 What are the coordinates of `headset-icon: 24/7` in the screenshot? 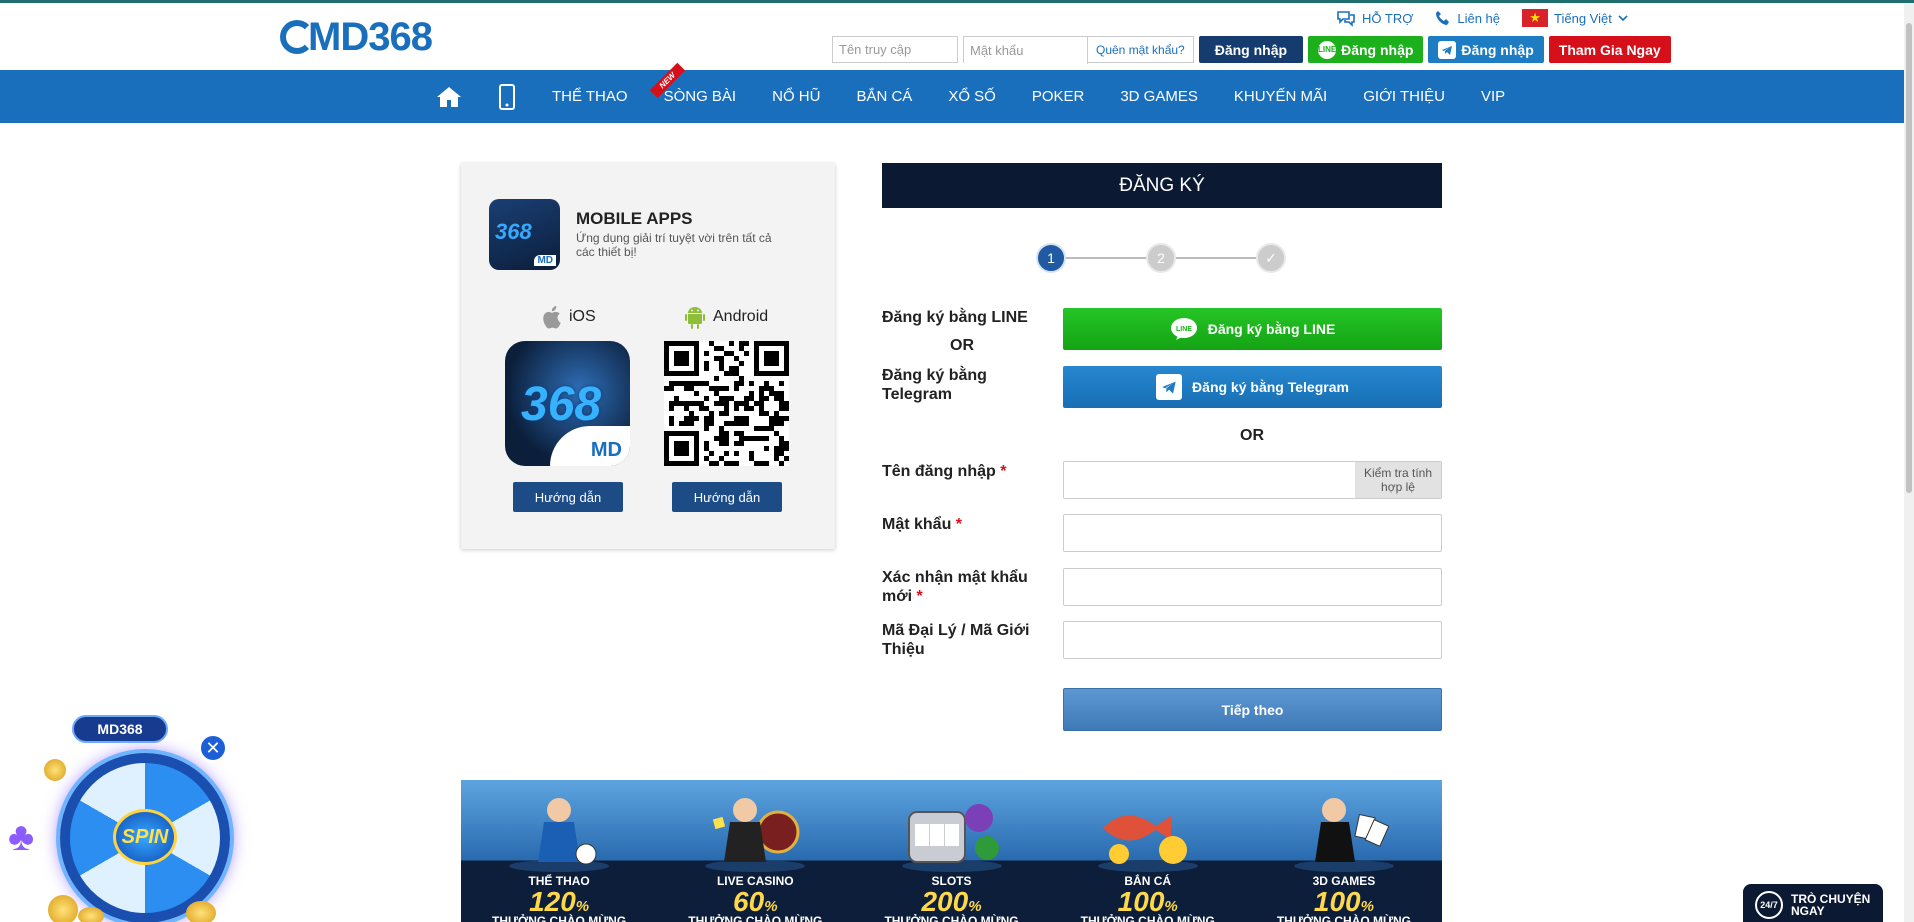 It's located at (1769, 904).